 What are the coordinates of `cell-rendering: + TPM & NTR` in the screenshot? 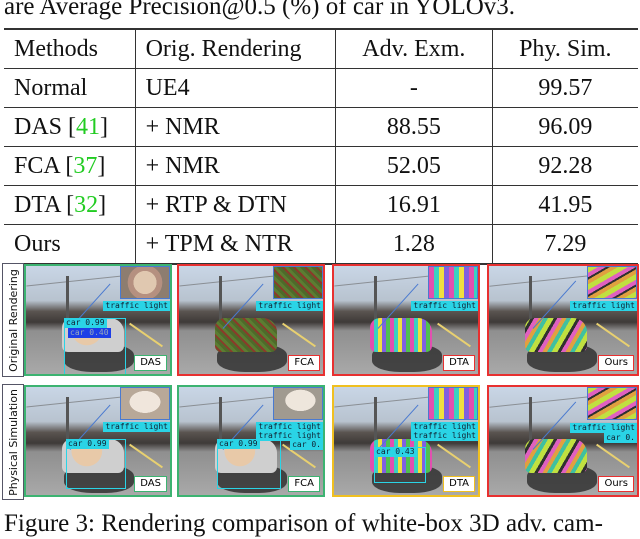 It's located at (235, 244).